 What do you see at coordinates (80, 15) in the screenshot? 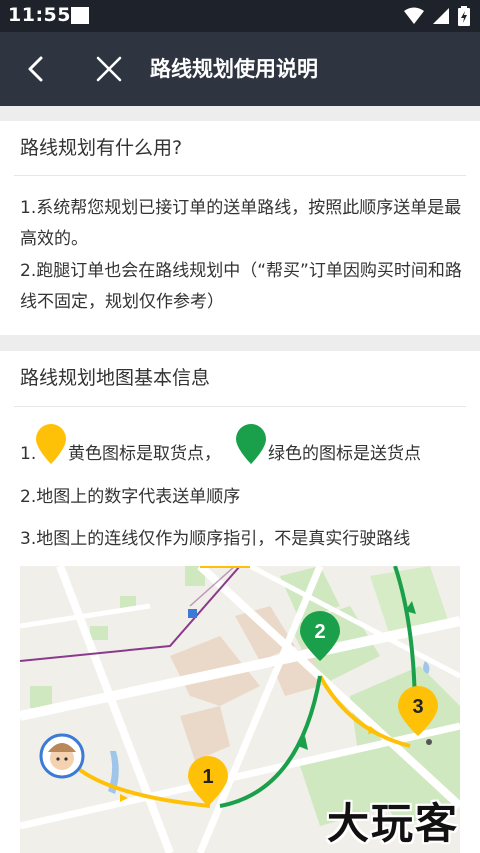
I see `notification-icon` at bounding box center [80, 15].